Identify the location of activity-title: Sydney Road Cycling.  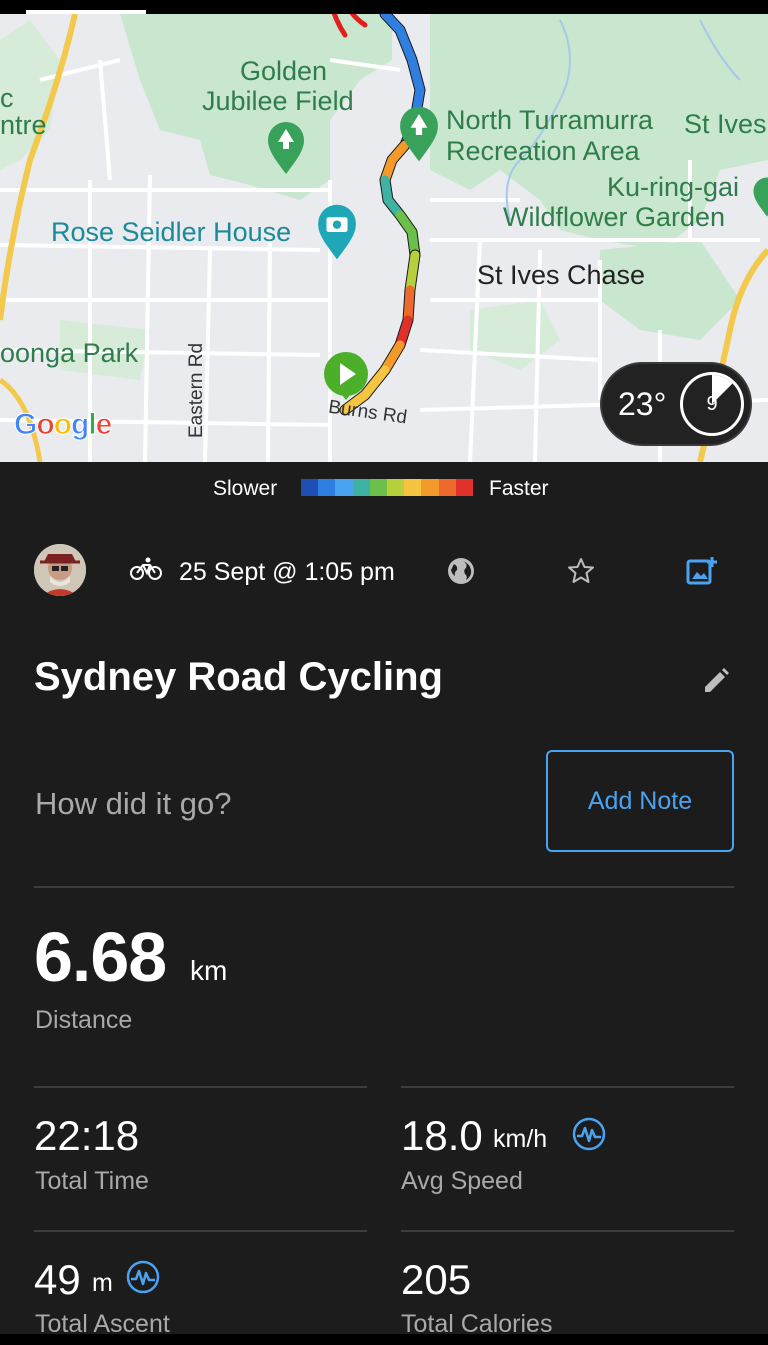
(238, 677).